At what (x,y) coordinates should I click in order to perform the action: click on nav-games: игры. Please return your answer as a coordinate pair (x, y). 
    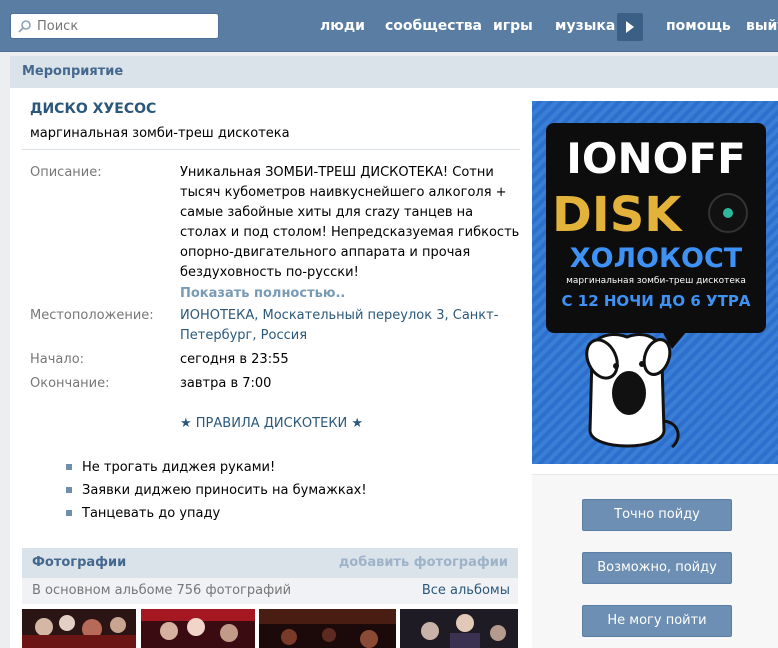
    Looking at the image, I should click on (513, 26).